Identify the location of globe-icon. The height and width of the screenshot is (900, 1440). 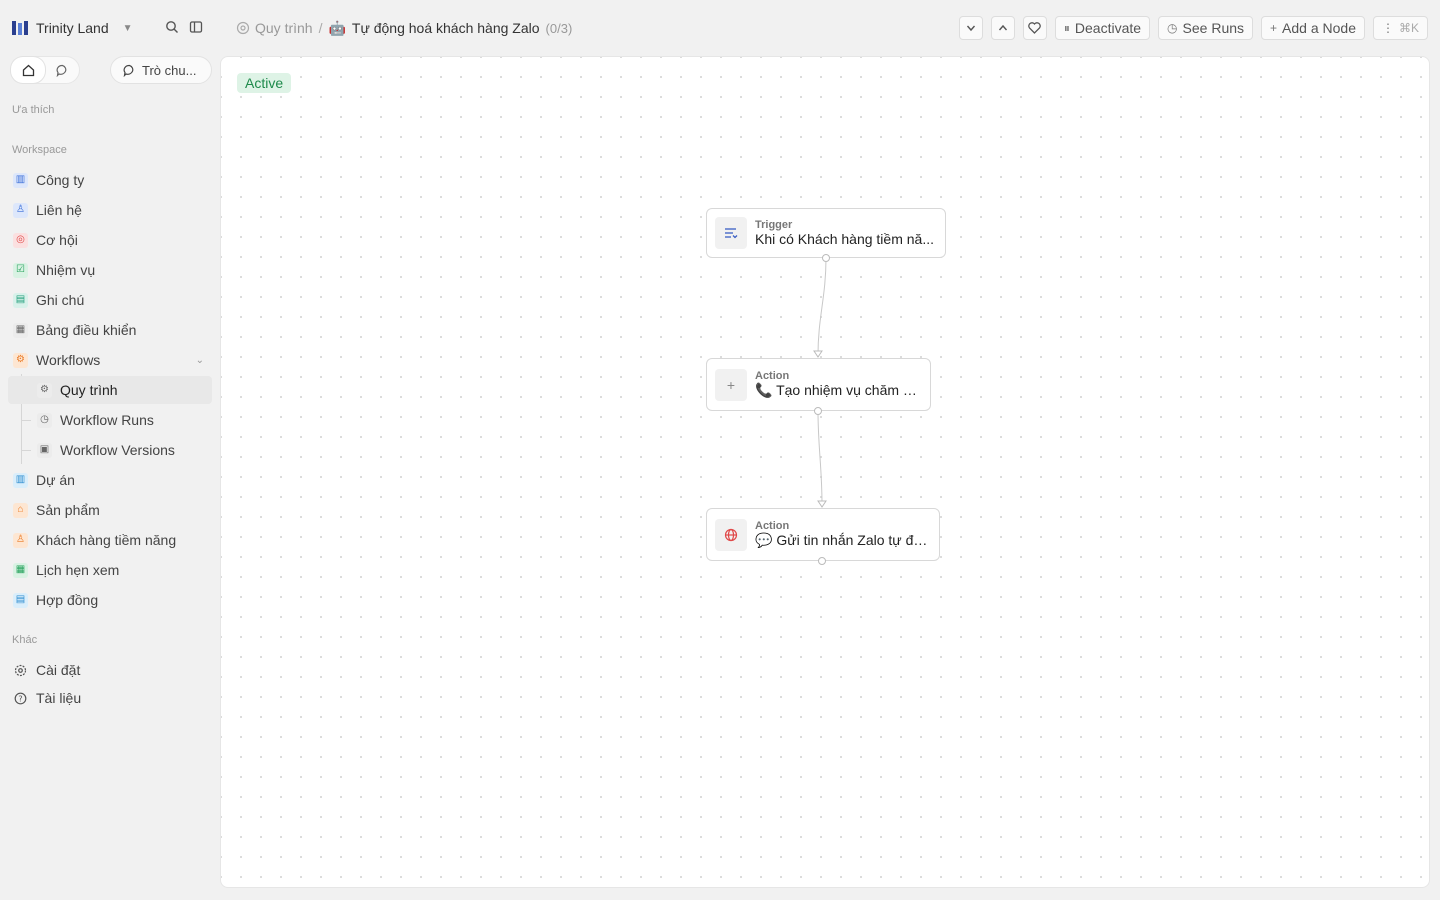
(731, 534).